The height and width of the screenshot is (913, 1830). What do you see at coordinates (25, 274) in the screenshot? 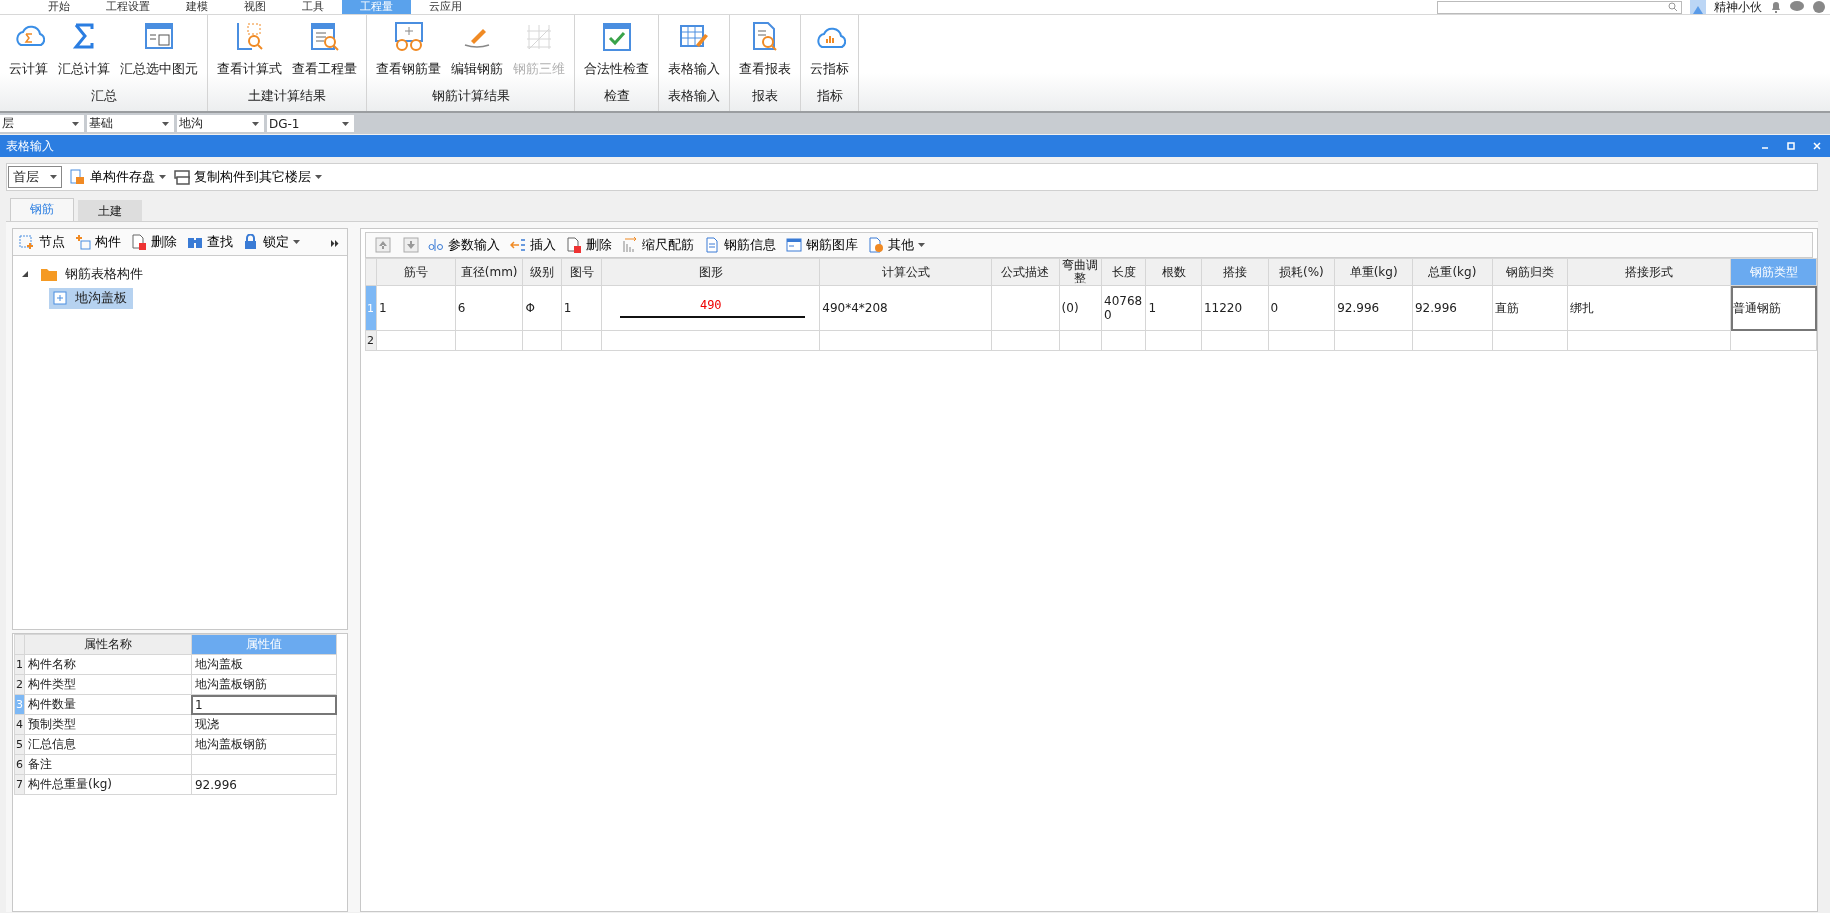
I see `collapse-triangle-icon` at bounding box center [25, 274].